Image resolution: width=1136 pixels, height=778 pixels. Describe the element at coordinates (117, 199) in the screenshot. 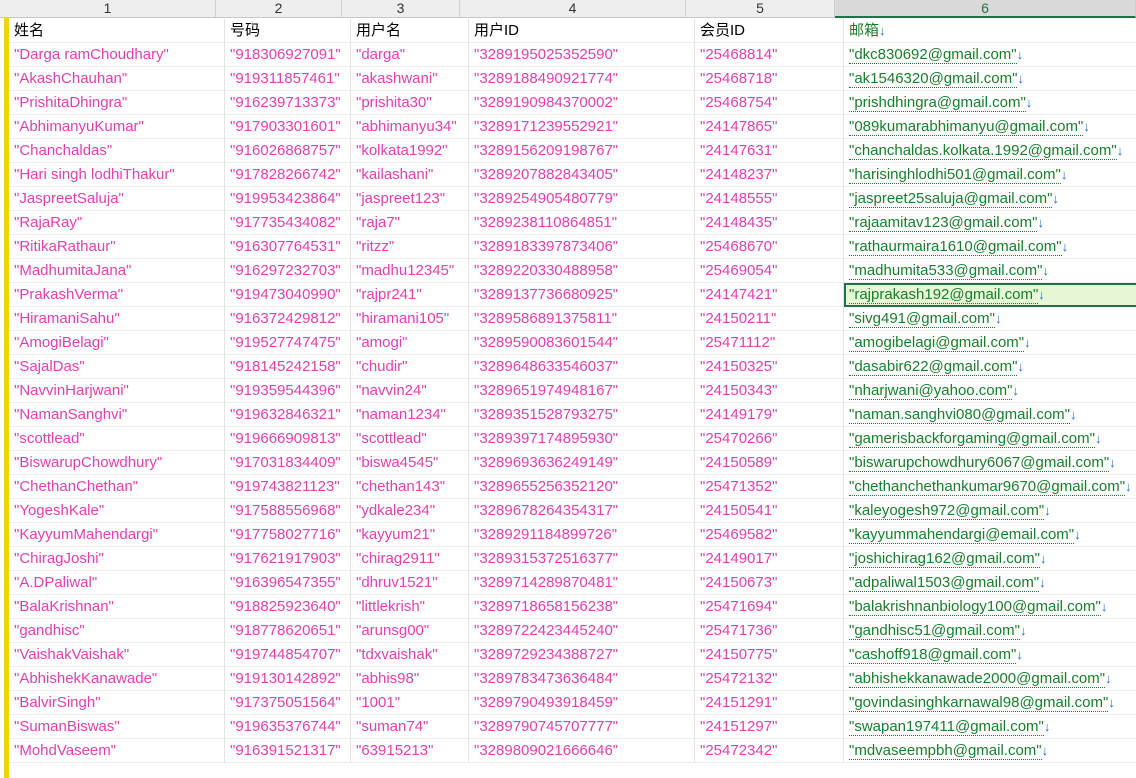

I see `cell-name: "JaspreetSaluja"` at that location.